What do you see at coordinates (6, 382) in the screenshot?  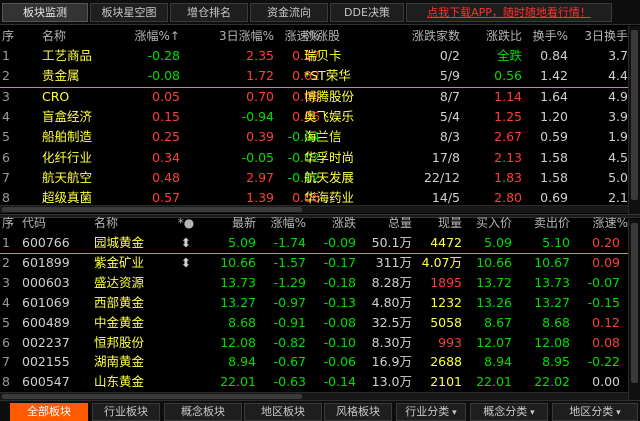 I see `stock-cell-idx: 8` at bounding box center [6, 382].